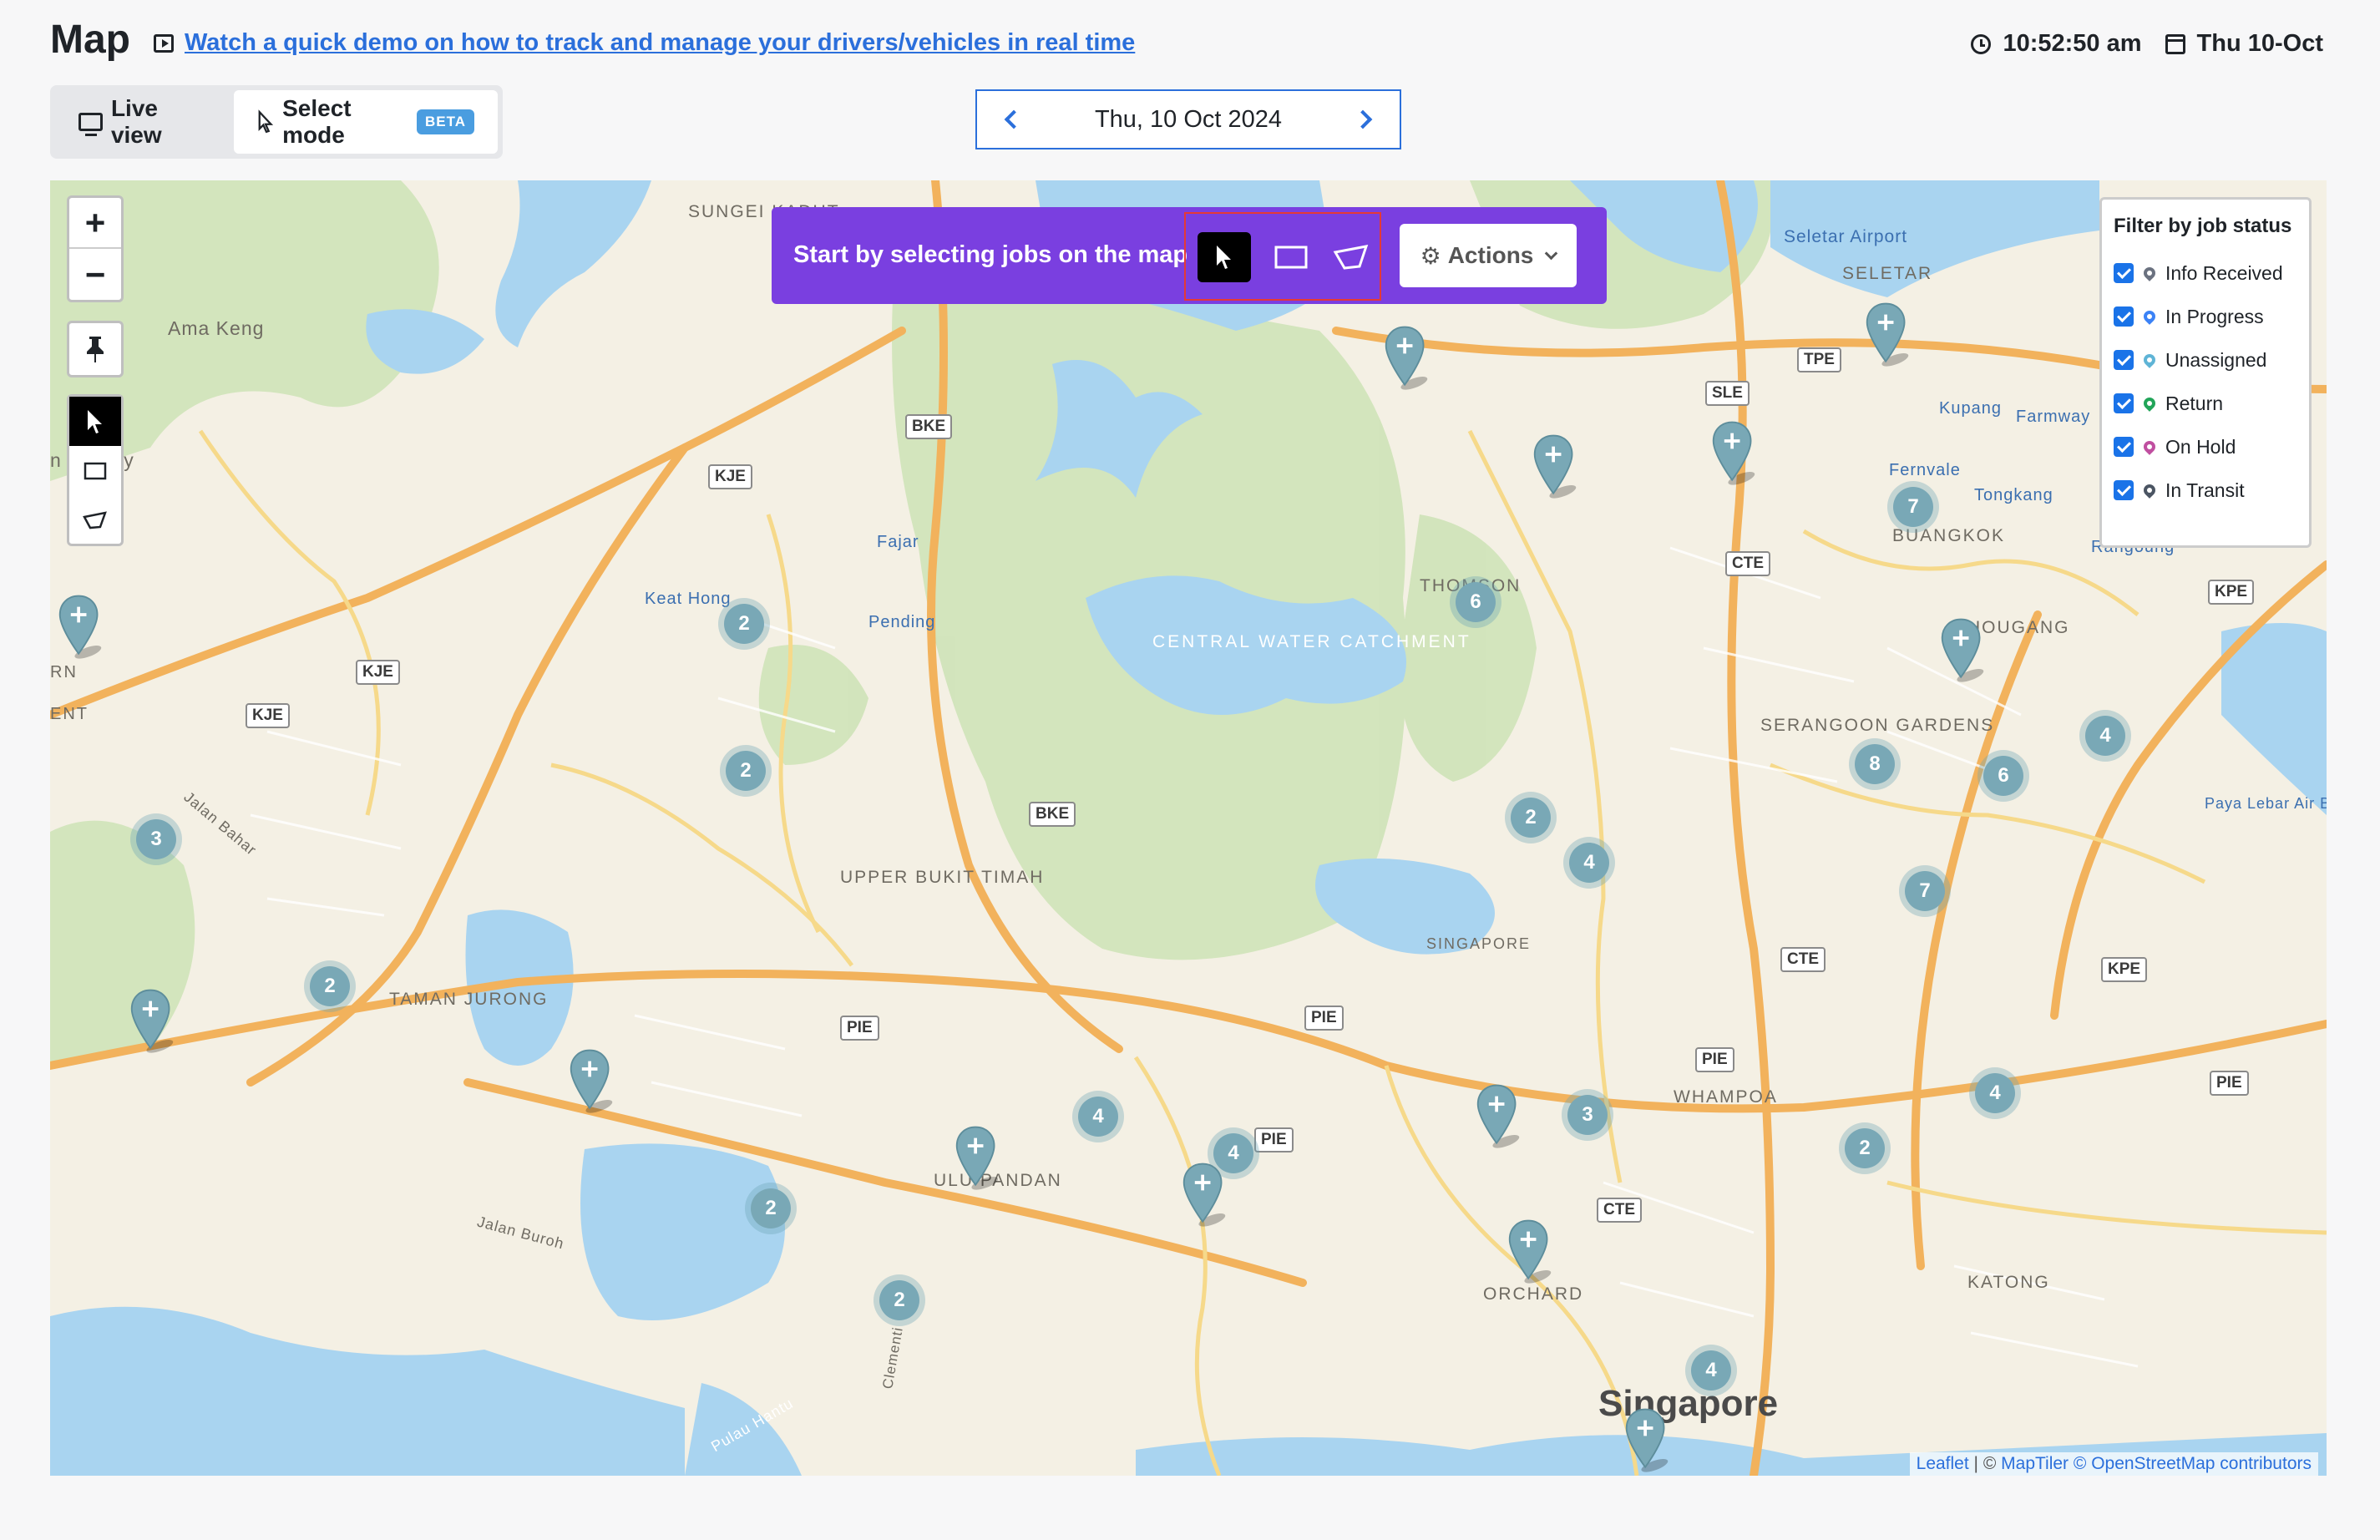 The image size is (2380, 1540). Describe the element at coordinates (317, 122) in the screenshot. I see `select-mode-label: Select mode` at that location.